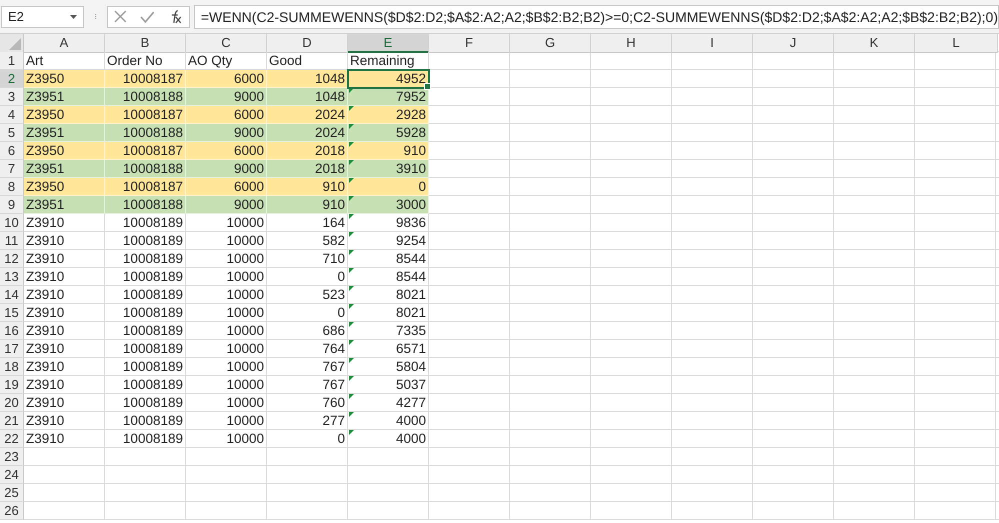 The height and width of the screenshot is (523, 999). I want to click on check-icon, so click(147, 16).